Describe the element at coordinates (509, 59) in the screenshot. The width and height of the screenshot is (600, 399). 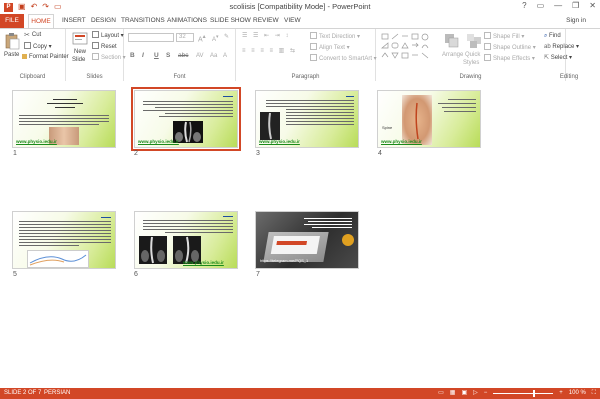
I see `shape-effects-button: Shape Effects ▾` at that location.